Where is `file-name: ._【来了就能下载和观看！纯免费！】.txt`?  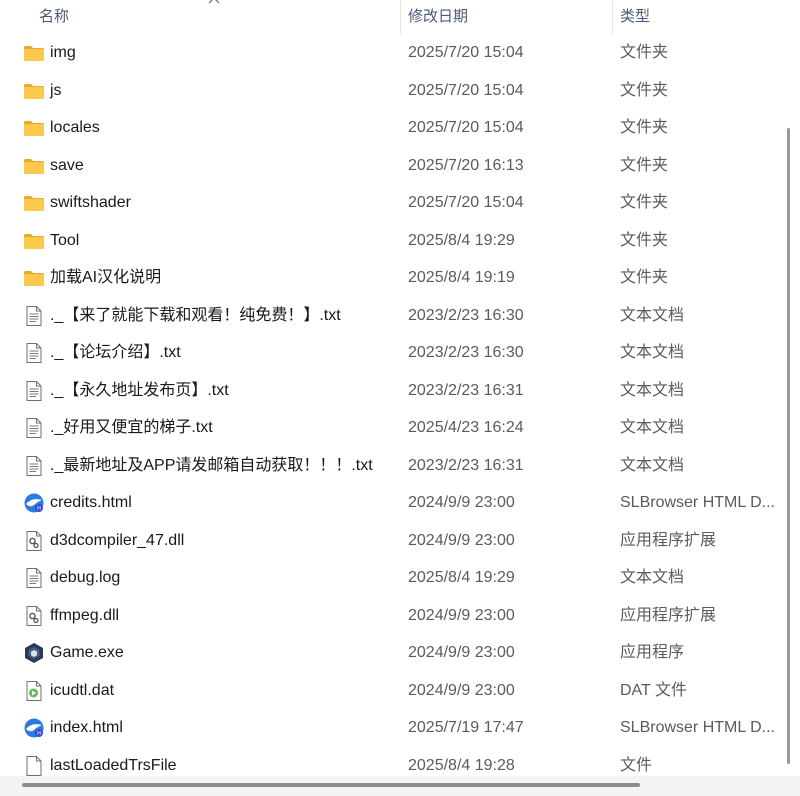
file-name: ._【来了就能下载和观看！纯免费！】.txt is located at coordinates (195, 315).